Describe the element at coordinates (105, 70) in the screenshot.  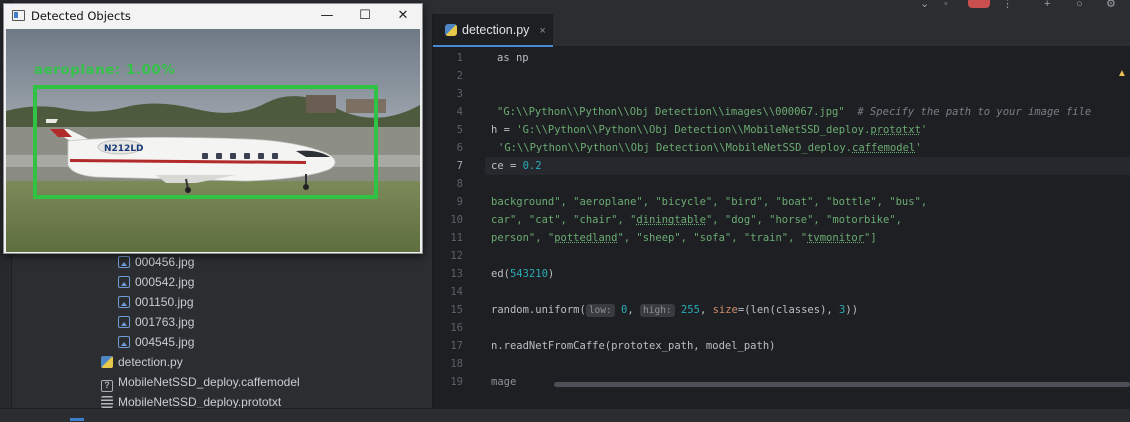
I see `detection-label: aeroplane: 1.00%` at that location.